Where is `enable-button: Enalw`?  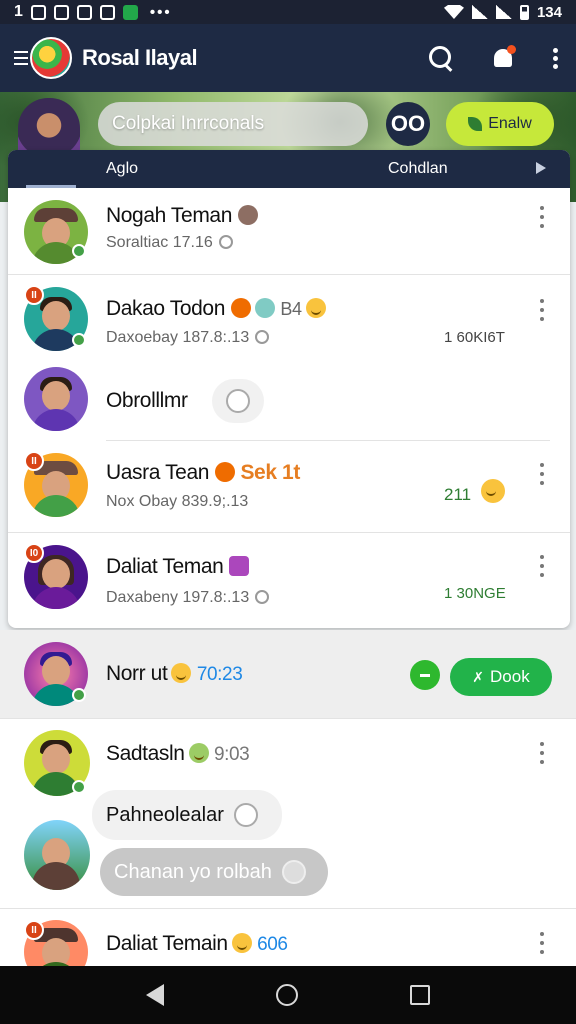
enable-button: Enalw is located at coordinates (500, 124).